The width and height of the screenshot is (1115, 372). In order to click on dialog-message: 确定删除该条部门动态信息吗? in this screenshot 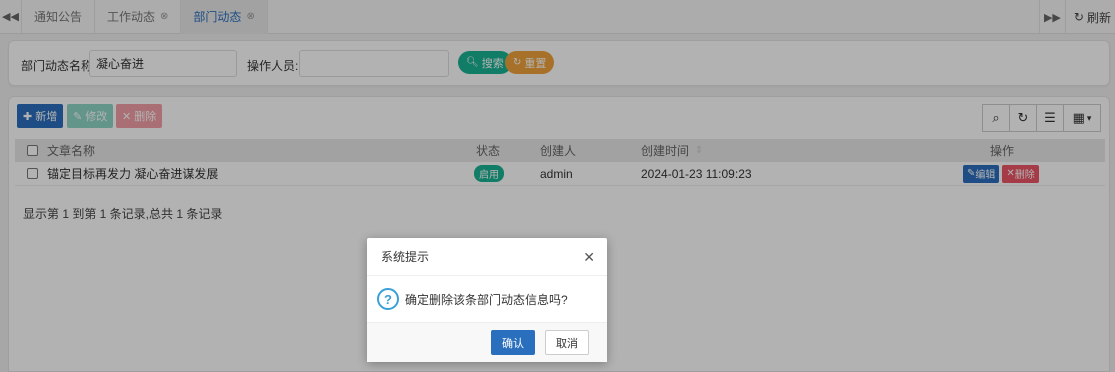, I will do `click(486, 299)`.